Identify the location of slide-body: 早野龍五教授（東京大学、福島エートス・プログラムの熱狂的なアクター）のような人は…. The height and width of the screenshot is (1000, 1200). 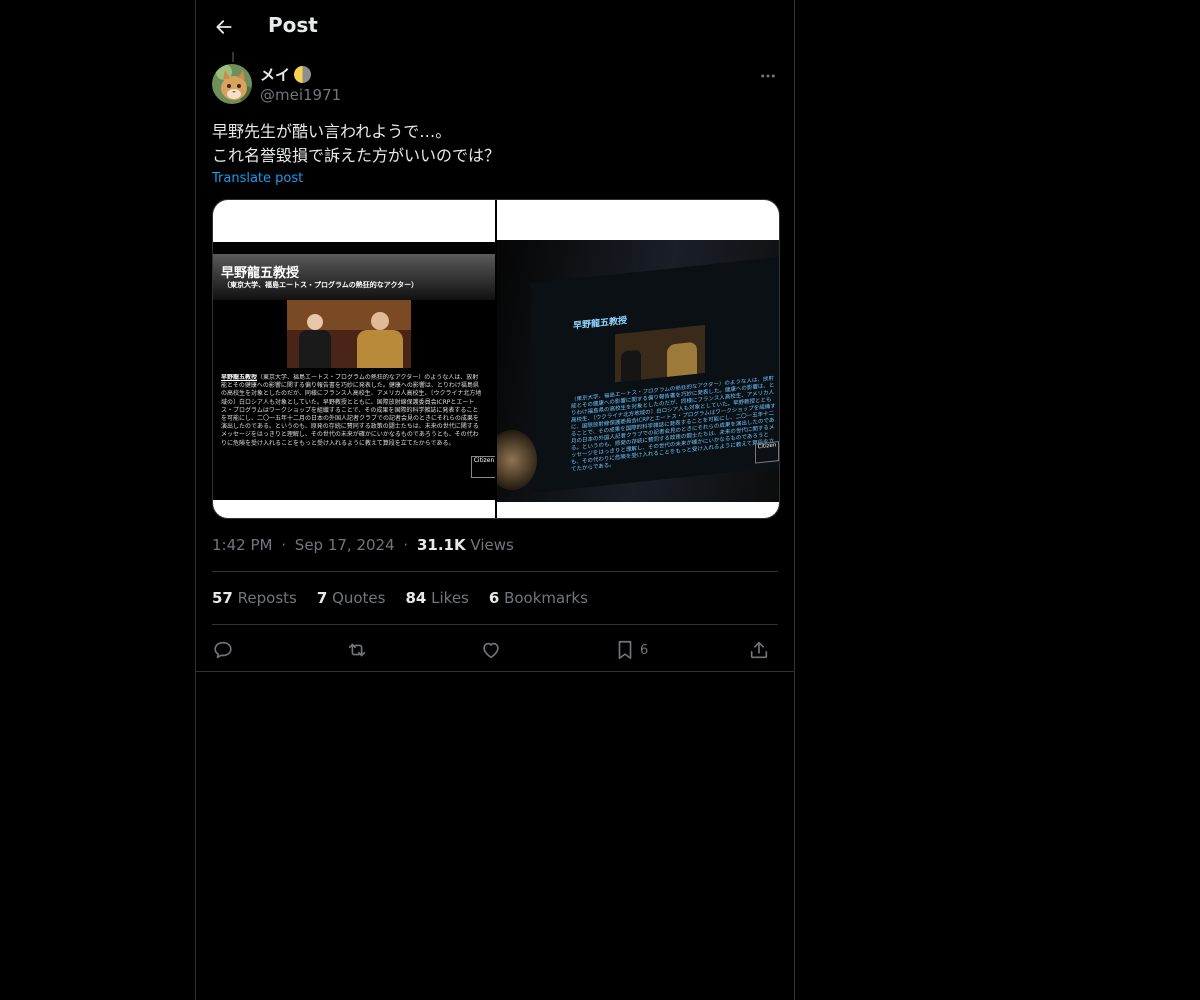
(352, 424).